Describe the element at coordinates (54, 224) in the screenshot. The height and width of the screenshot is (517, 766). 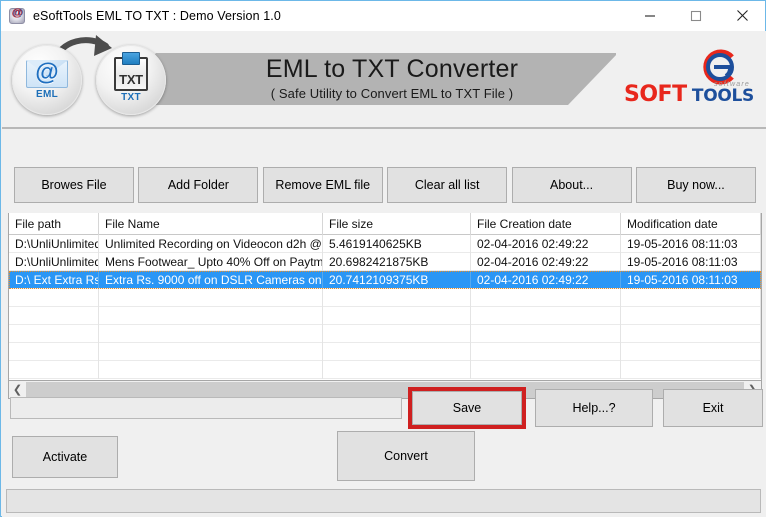
I see `column-header-file-path: File path` at that location.